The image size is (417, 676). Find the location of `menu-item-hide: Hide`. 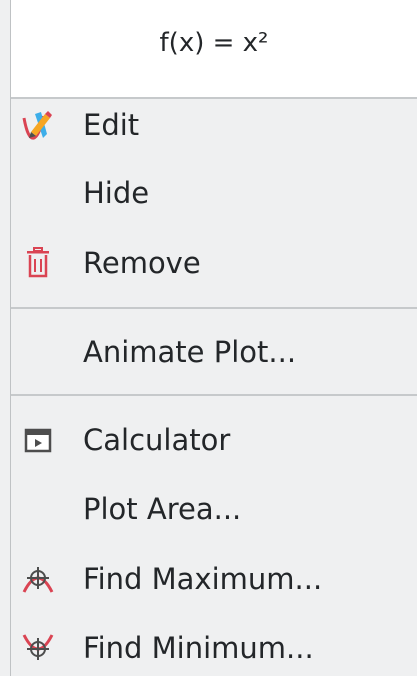

menu-item-hide: Hide is located at coordinates (214, 194).